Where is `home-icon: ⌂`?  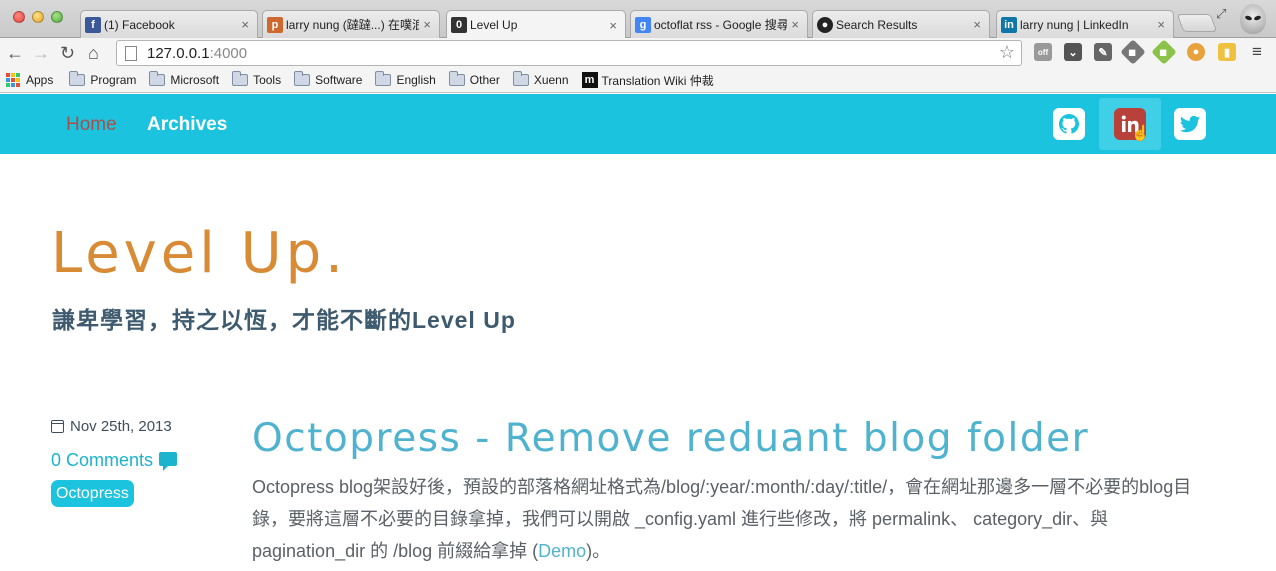
home-icon: ⌂ is located at coordinates (93, 53).